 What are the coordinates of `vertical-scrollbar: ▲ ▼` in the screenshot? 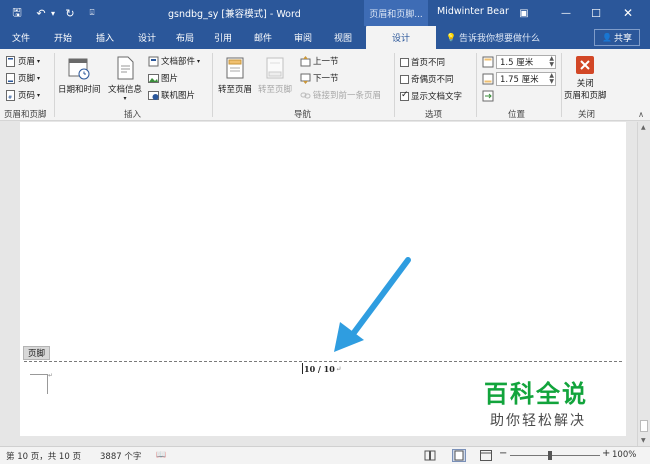 It's located at (643, 284).